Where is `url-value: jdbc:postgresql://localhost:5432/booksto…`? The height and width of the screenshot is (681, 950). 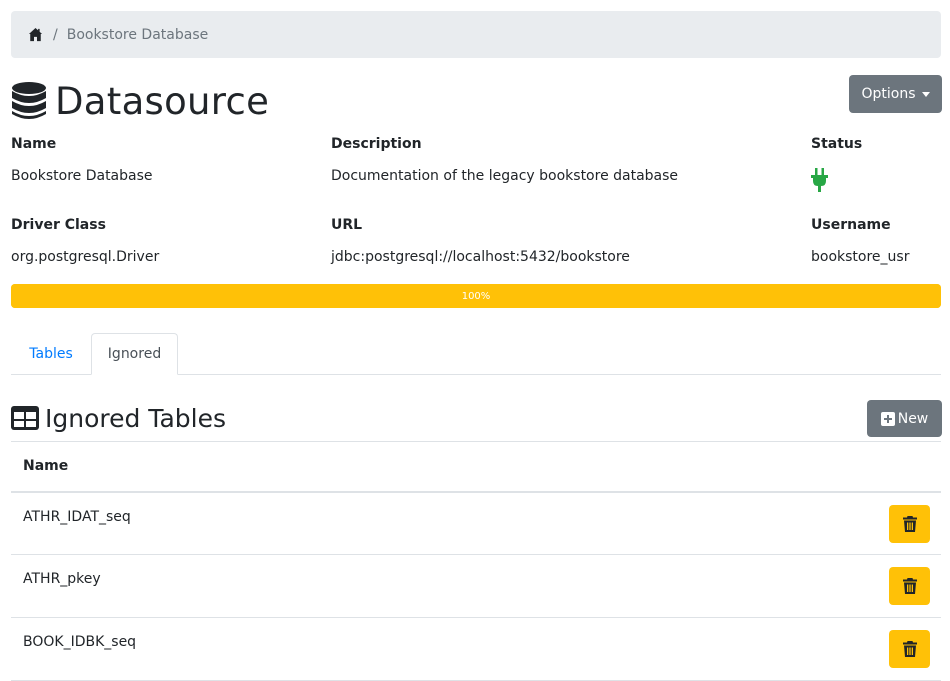
url-value: jdbc:postgresql://localhost:5432/booksto… is located at coordinates (480, 257).